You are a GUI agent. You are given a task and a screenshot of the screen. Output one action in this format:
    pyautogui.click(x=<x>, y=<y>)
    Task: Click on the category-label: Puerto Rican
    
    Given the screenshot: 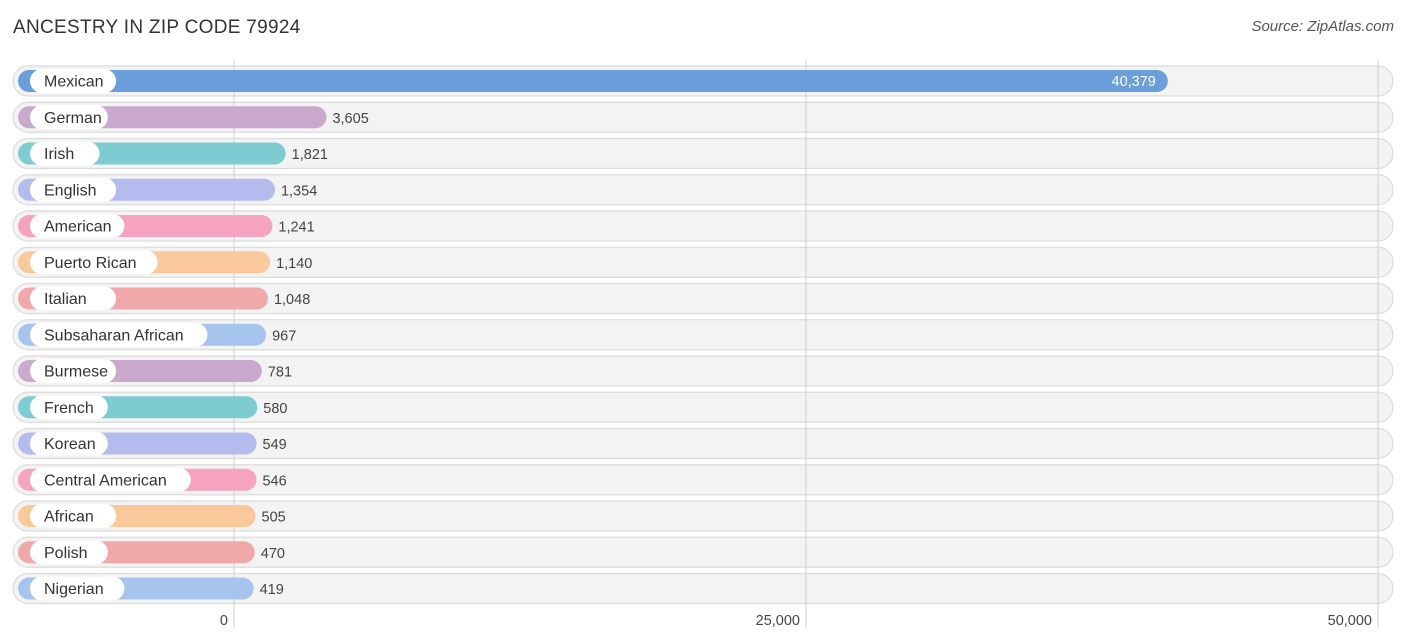 What is the action you would take?
    pyautogui.click(x=90, y=263)
    